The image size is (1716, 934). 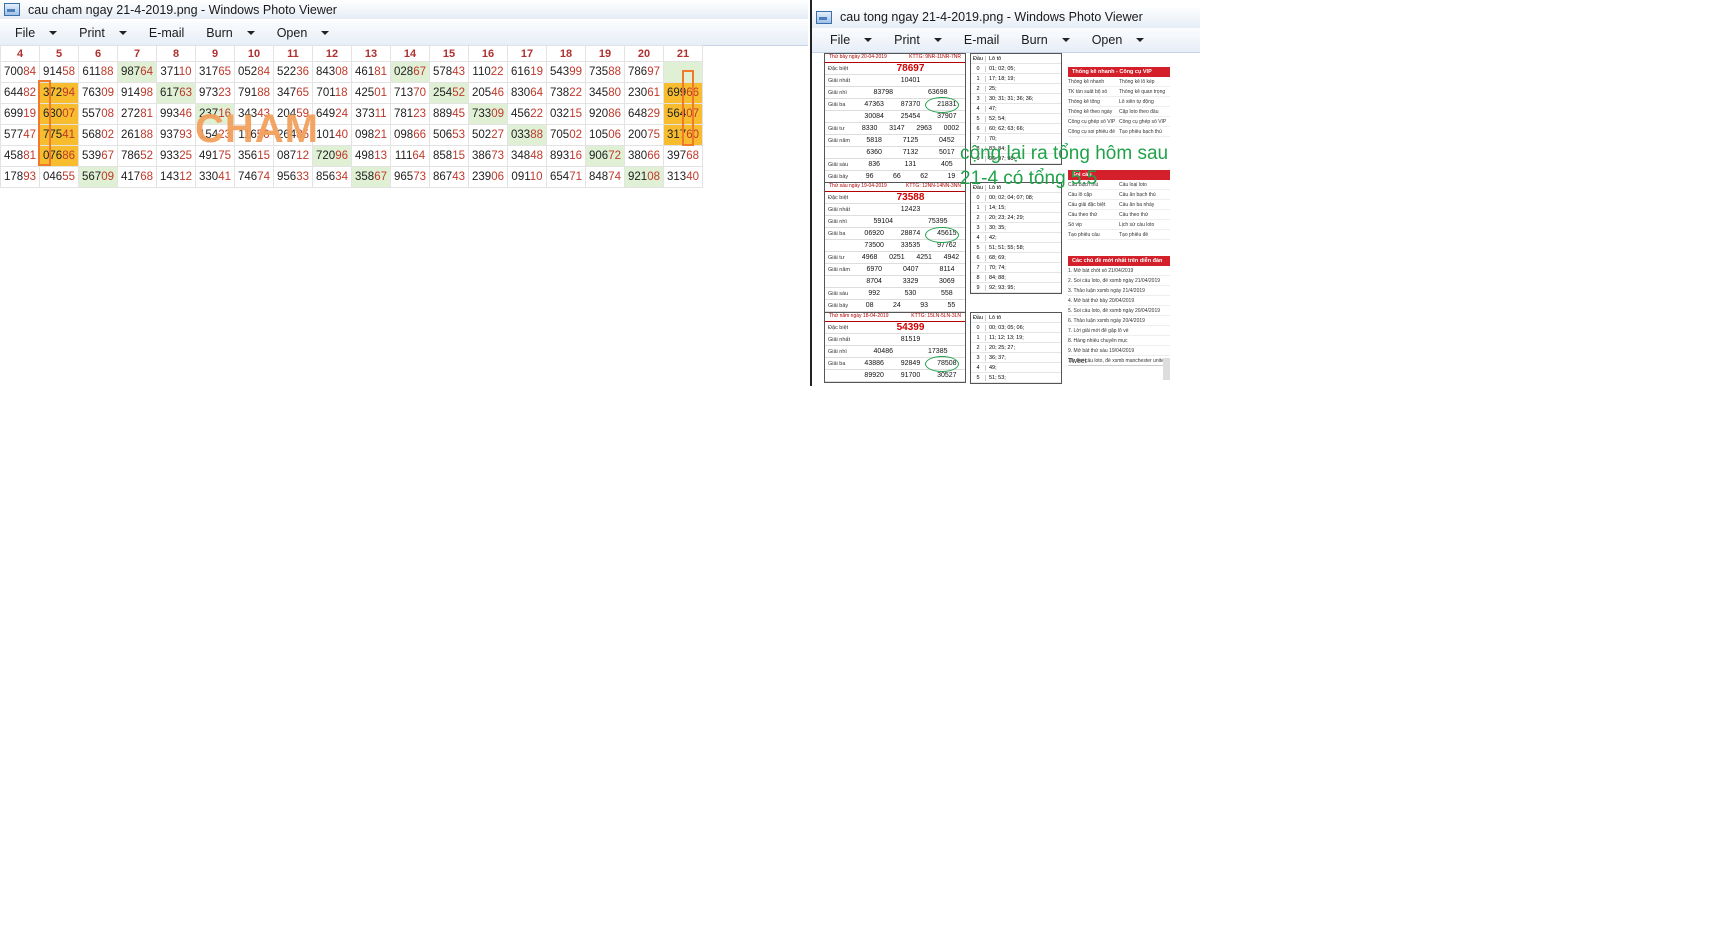 I want to click on prize-value: 7132, so click(x=910, y=152).